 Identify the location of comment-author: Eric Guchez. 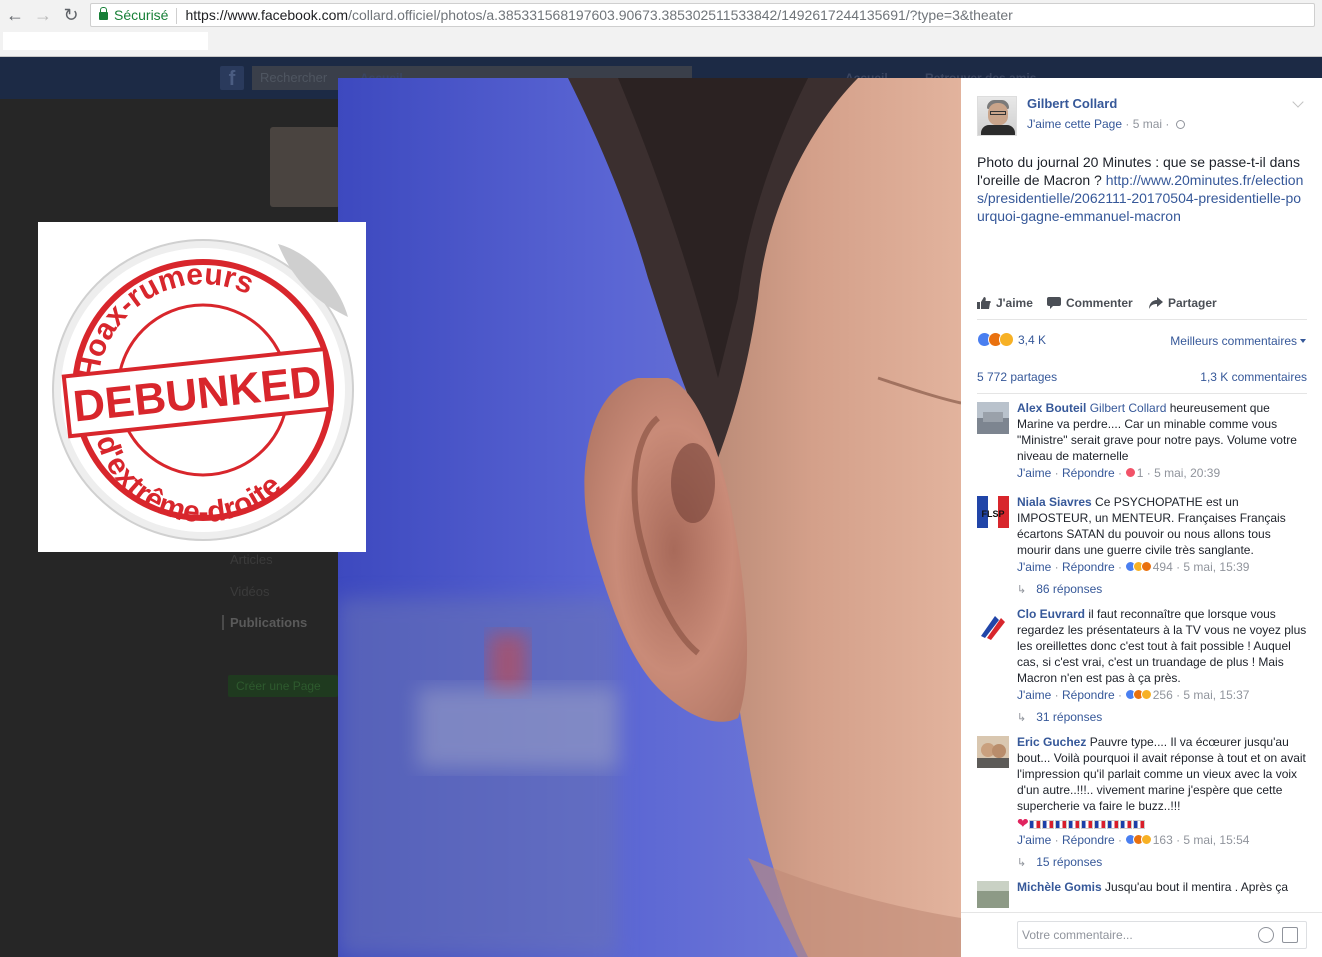
(1051, 742).